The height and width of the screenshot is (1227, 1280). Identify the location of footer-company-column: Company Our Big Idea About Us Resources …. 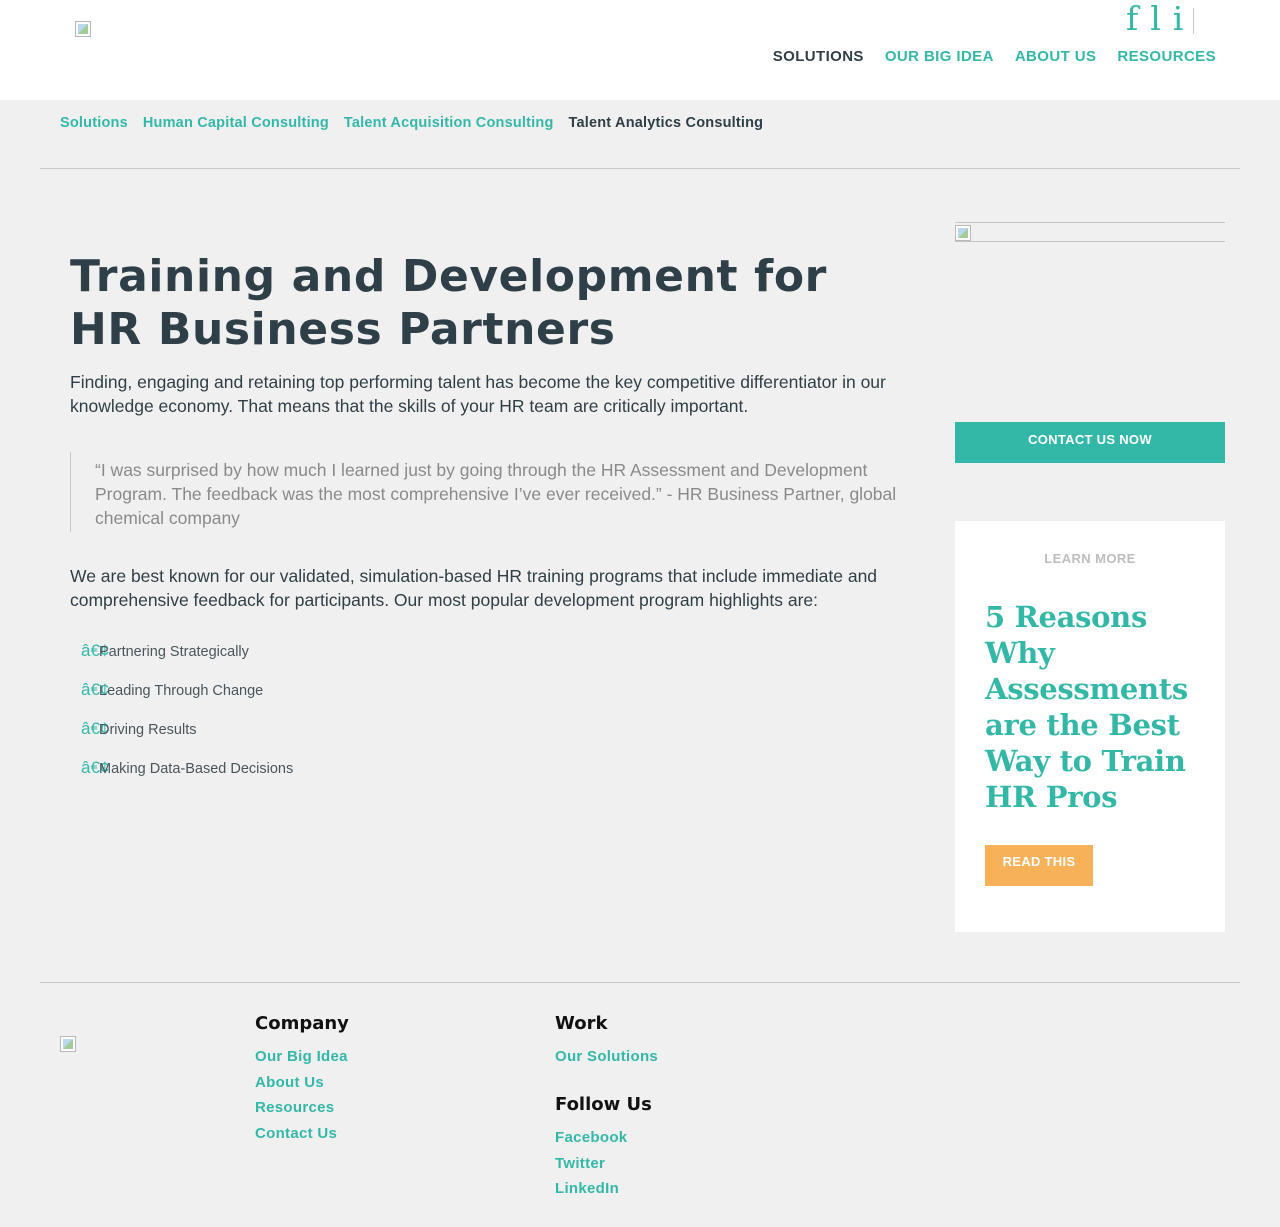
(302, 1081).